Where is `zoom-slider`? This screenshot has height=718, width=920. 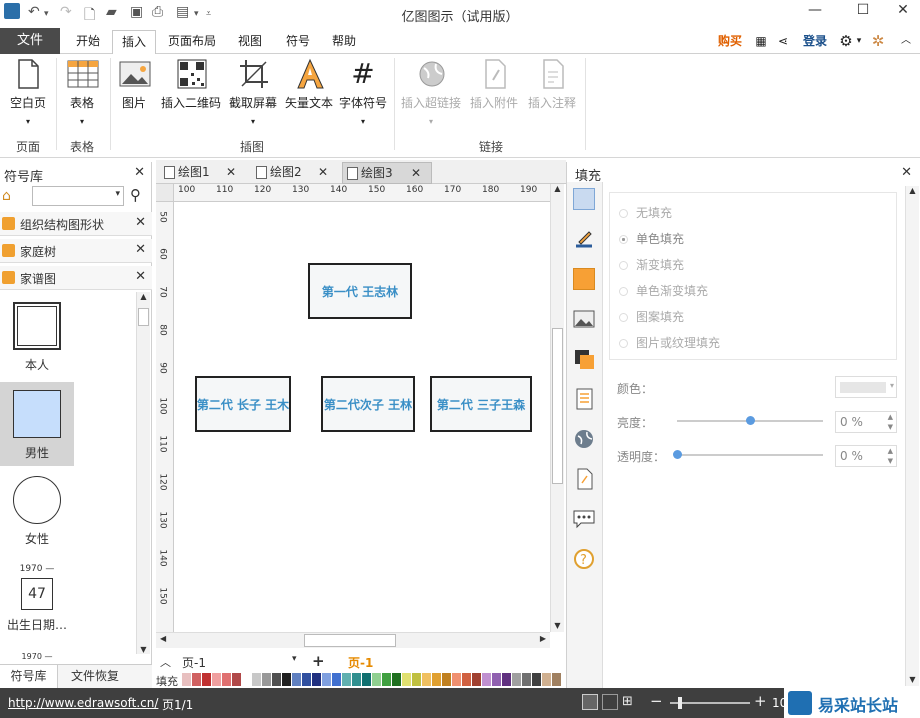
zoom-slider is located at coordinates (710, 703).